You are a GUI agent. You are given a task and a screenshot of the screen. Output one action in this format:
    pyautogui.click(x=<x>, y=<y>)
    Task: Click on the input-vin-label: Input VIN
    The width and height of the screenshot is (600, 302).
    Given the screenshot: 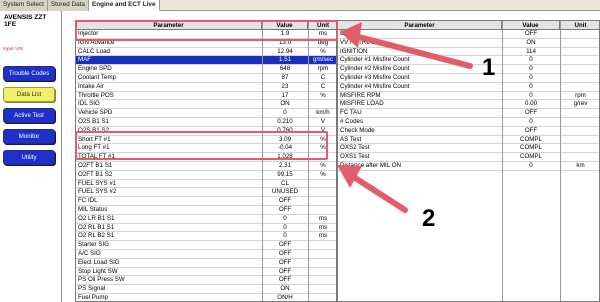 What is the action you would take?
    pyautogui.click(x=13, y=49)
    